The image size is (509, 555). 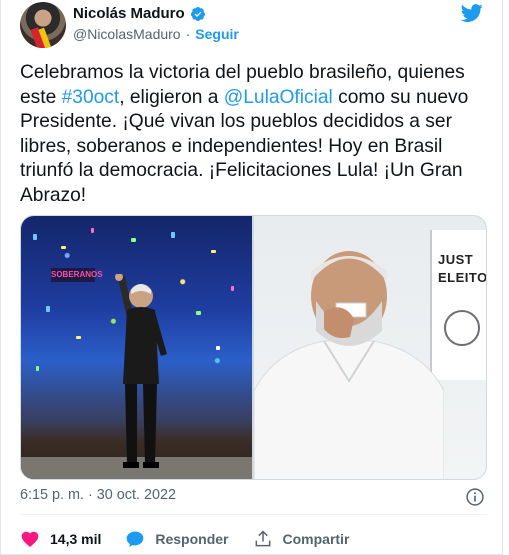 I want to click on mention-link: @LulaOficial, so click(x=278, y=97).